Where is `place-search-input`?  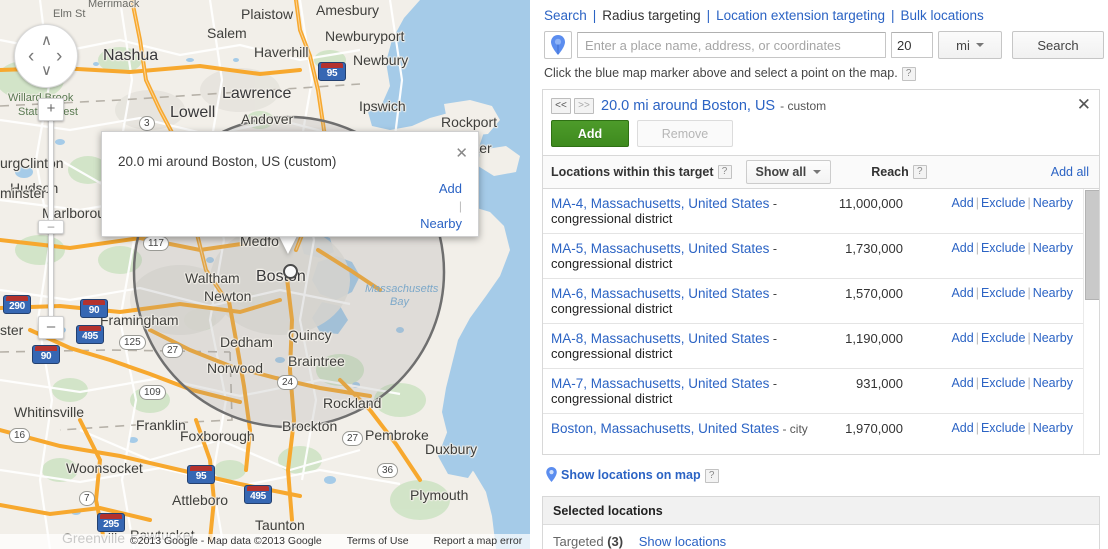 place-search-input is located at coordinates (731, 45).